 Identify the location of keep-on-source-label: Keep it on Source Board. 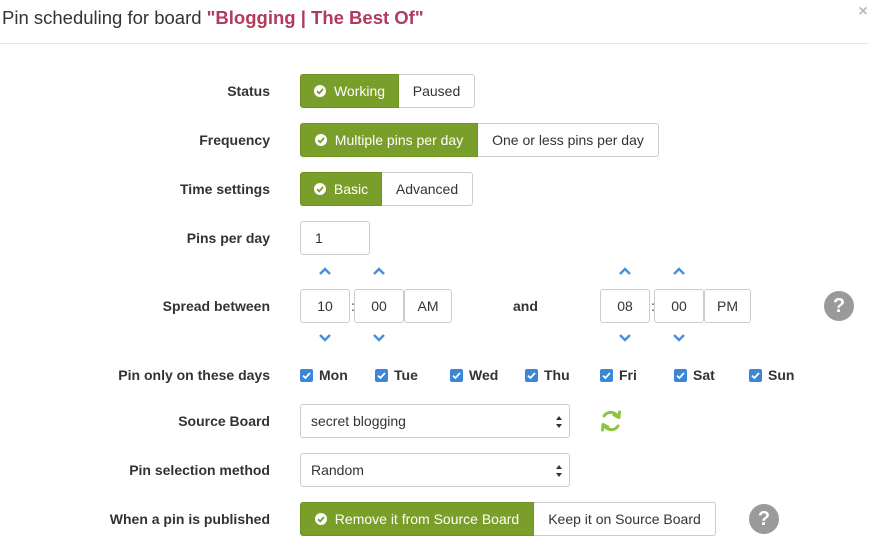
(624, 519).